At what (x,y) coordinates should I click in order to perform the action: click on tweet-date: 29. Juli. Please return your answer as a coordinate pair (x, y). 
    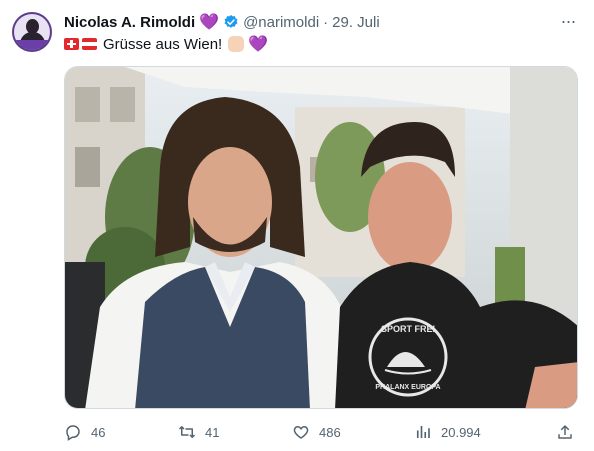
    Looking at the image, I should click on (356, 22).